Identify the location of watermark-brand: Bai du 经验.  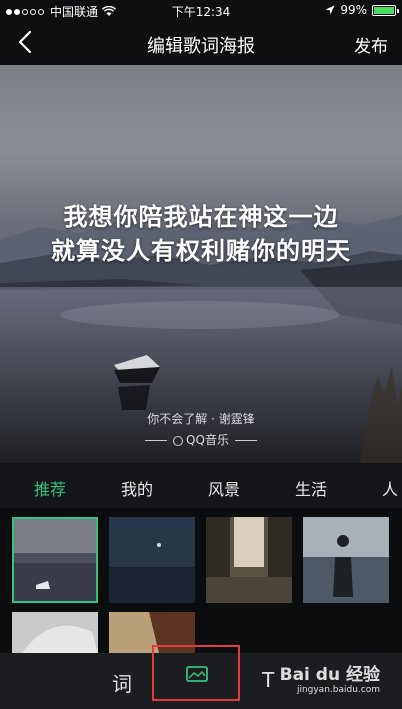
(329, 675).